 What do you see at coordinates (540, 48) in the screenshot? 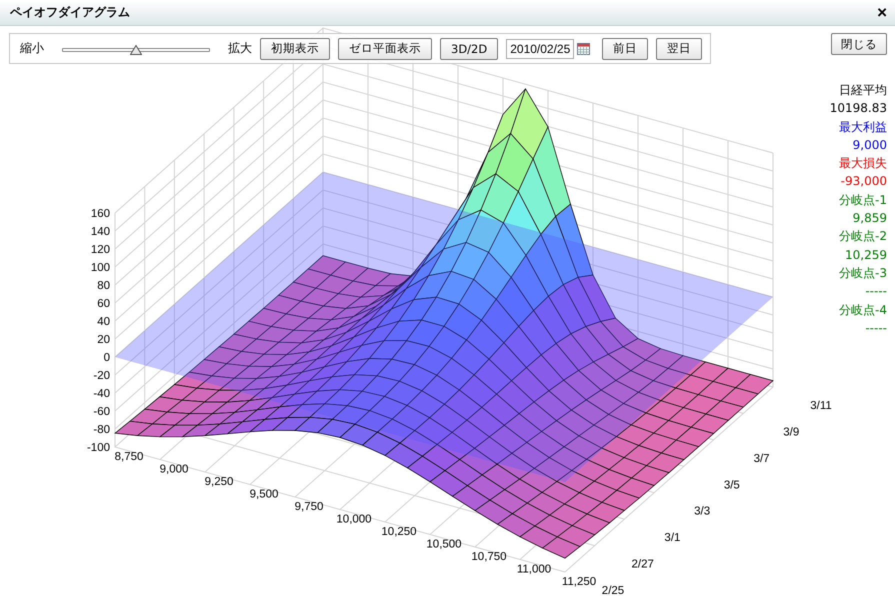
I see `date-field: 2010/02/25` at bounding box center [540, 48].